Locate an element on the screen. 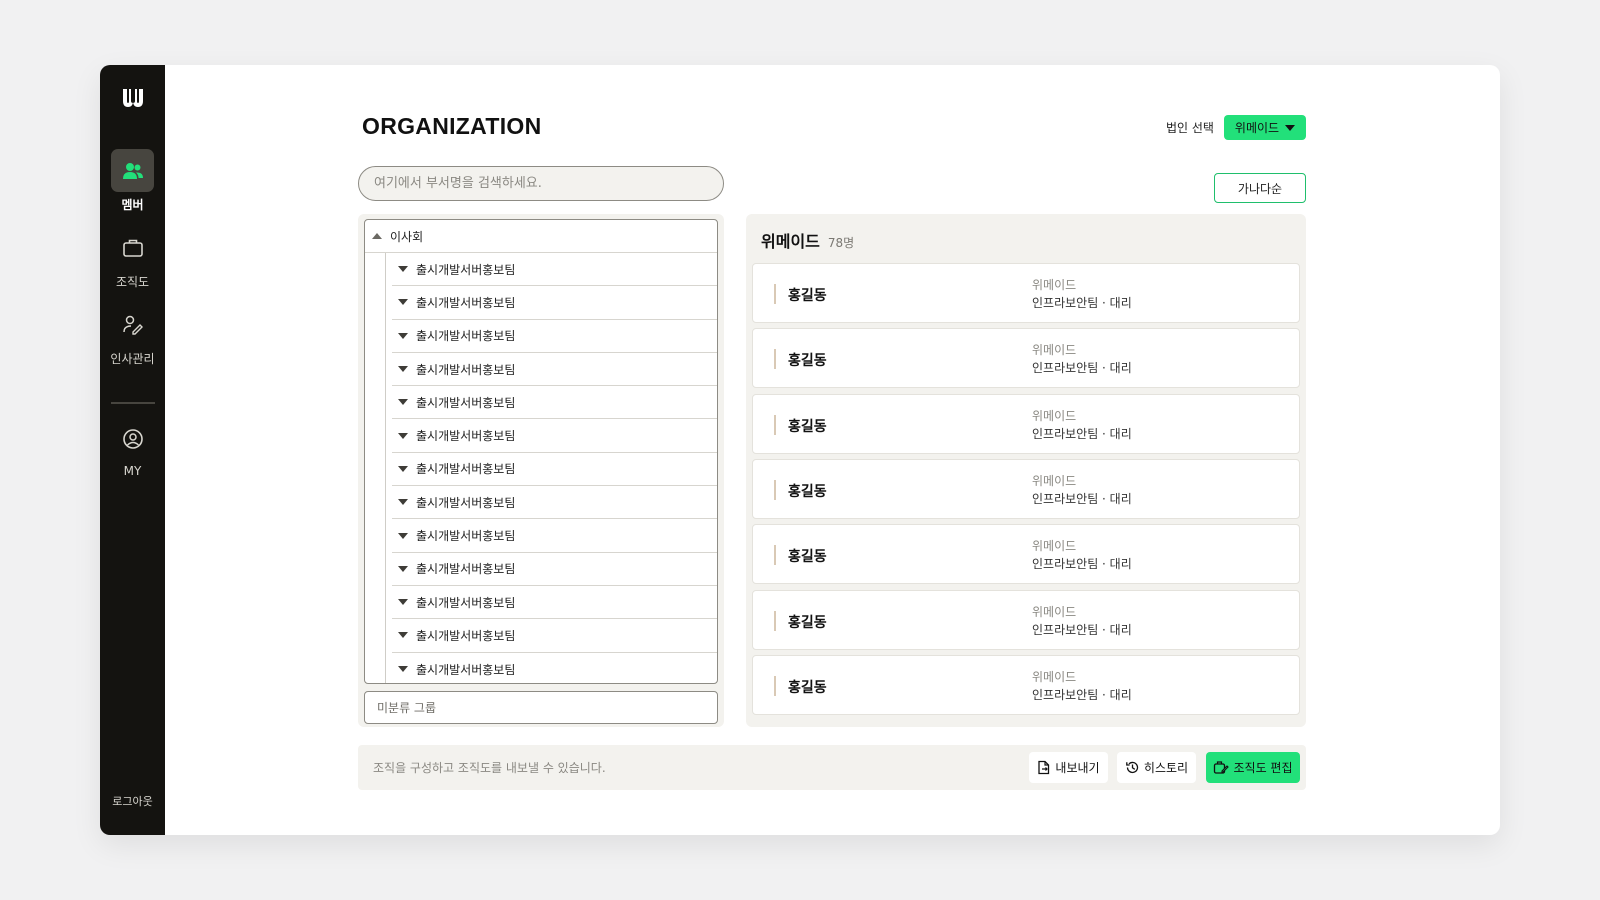 This screenshot has width=1600, height=900. sidebar-item-my: MY is located at coordinates (132, 447).